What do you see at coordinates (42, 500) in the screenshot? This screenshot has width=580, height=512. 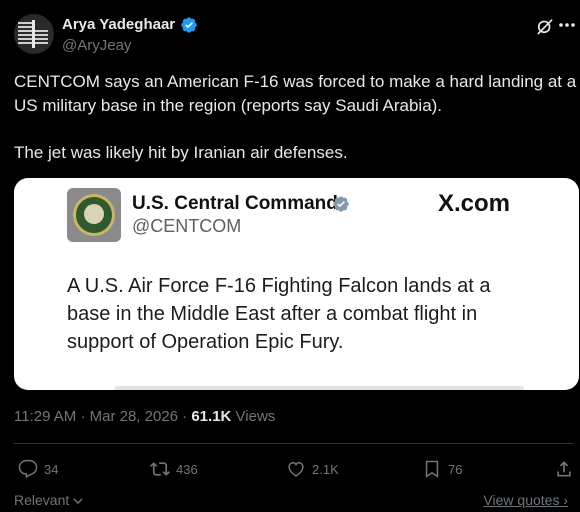 I see `relevant-label: Relevant` at bounding box center [42, 500].